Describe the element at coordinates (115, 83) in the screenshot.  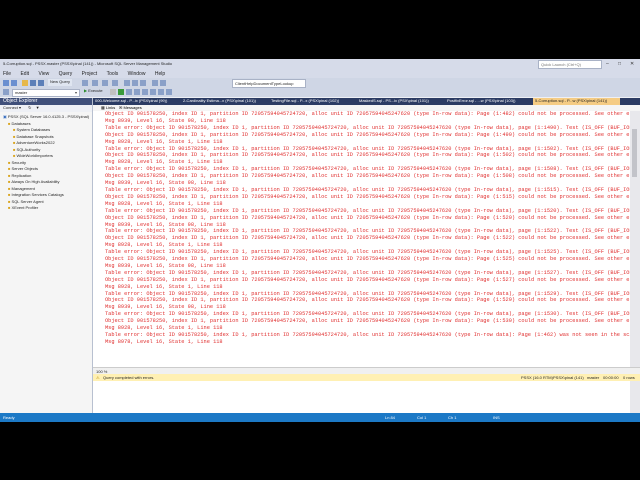
I see `xmla-query-icon` at that location.